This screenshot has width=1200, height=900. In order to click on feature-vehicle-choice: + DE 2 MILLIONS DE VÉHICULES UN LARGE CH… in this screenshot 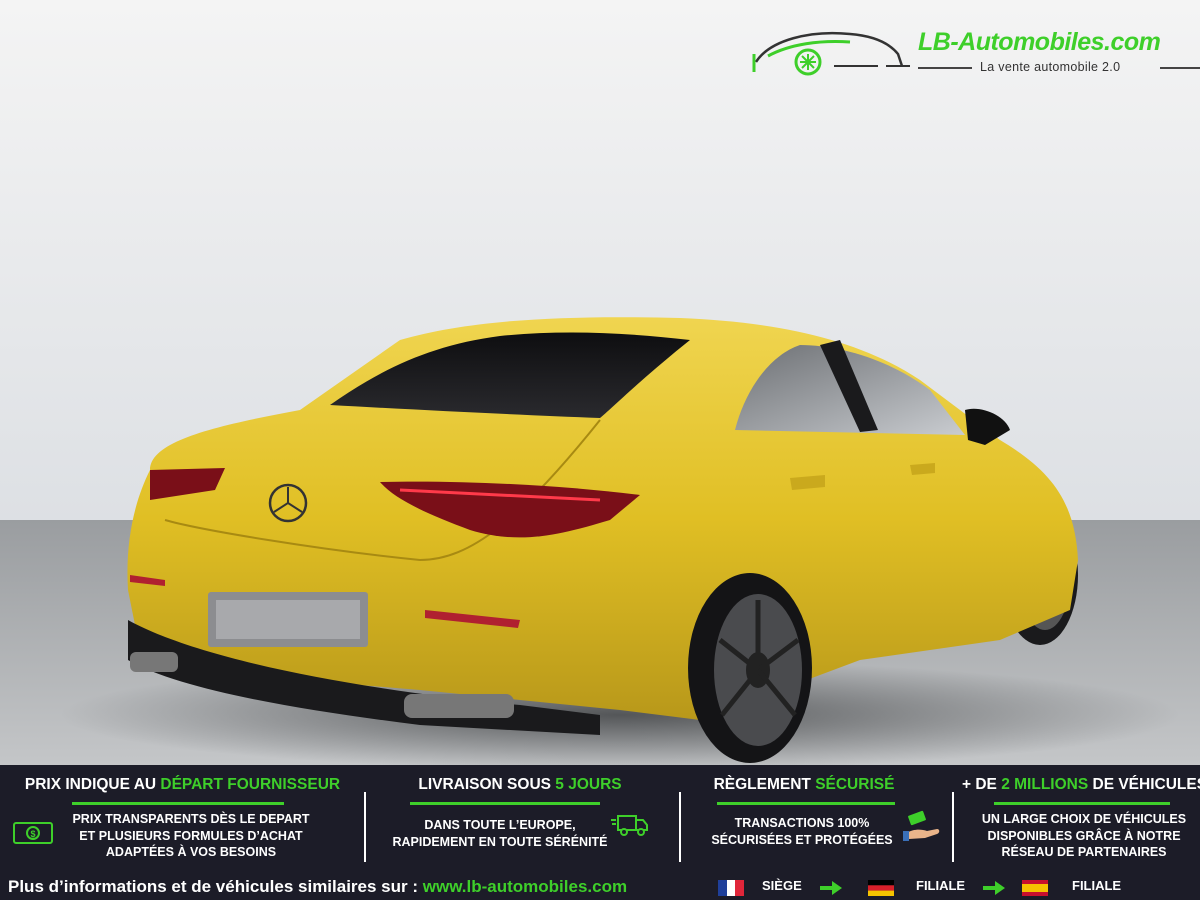, I will do `click(1078, 817)`.